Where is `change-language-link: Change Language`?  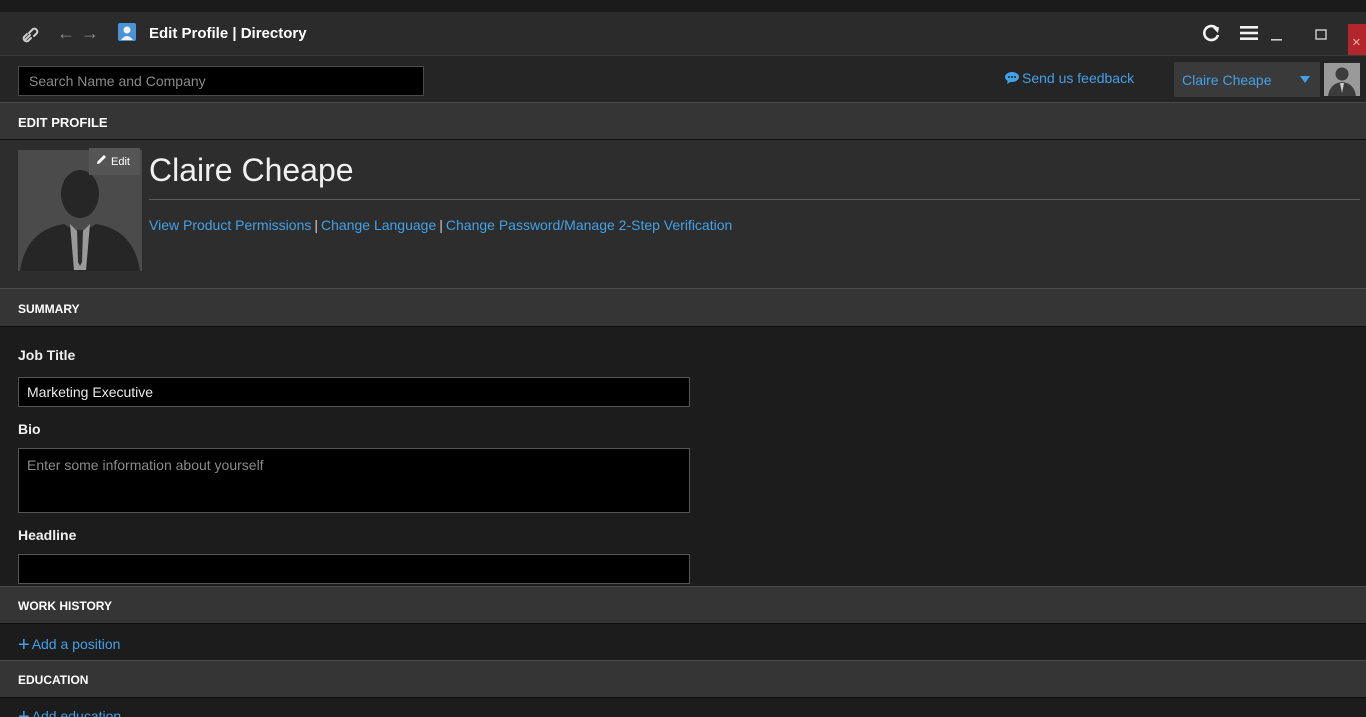
change-language-link: Change Language is located at coordinates (378, 225).